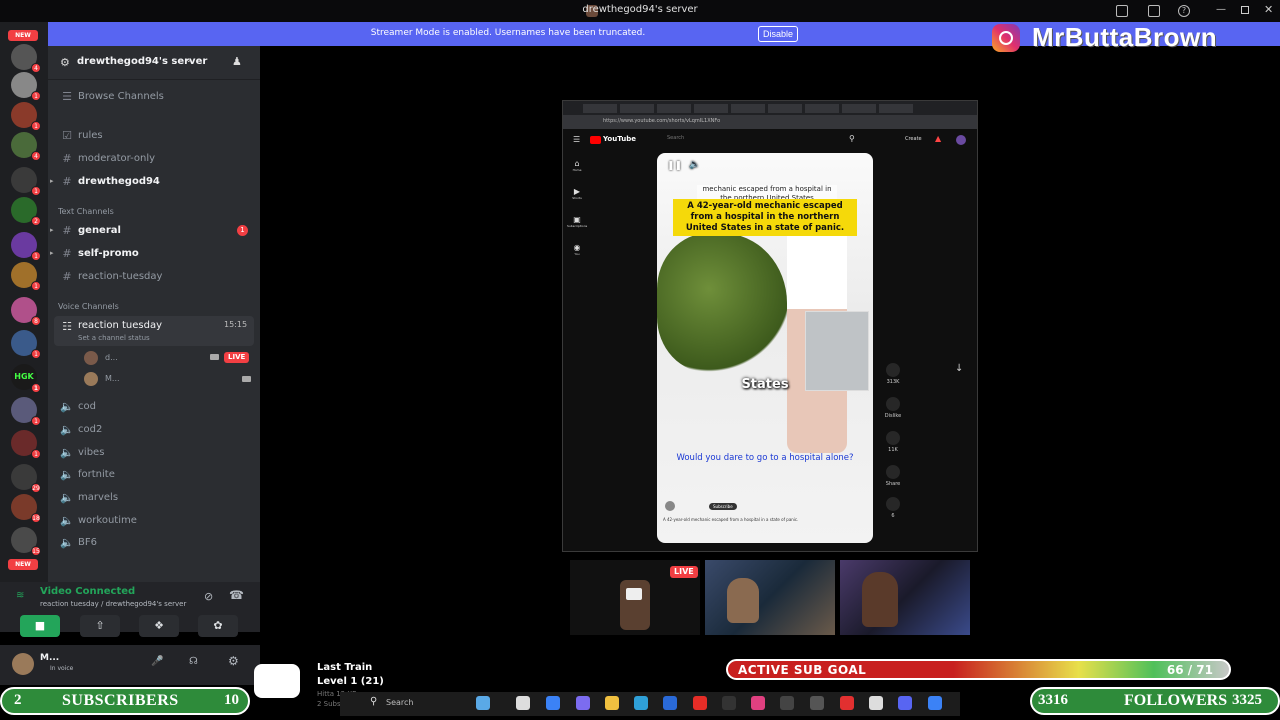  I want to click on youtube-logo-icon, so click(595, 140).